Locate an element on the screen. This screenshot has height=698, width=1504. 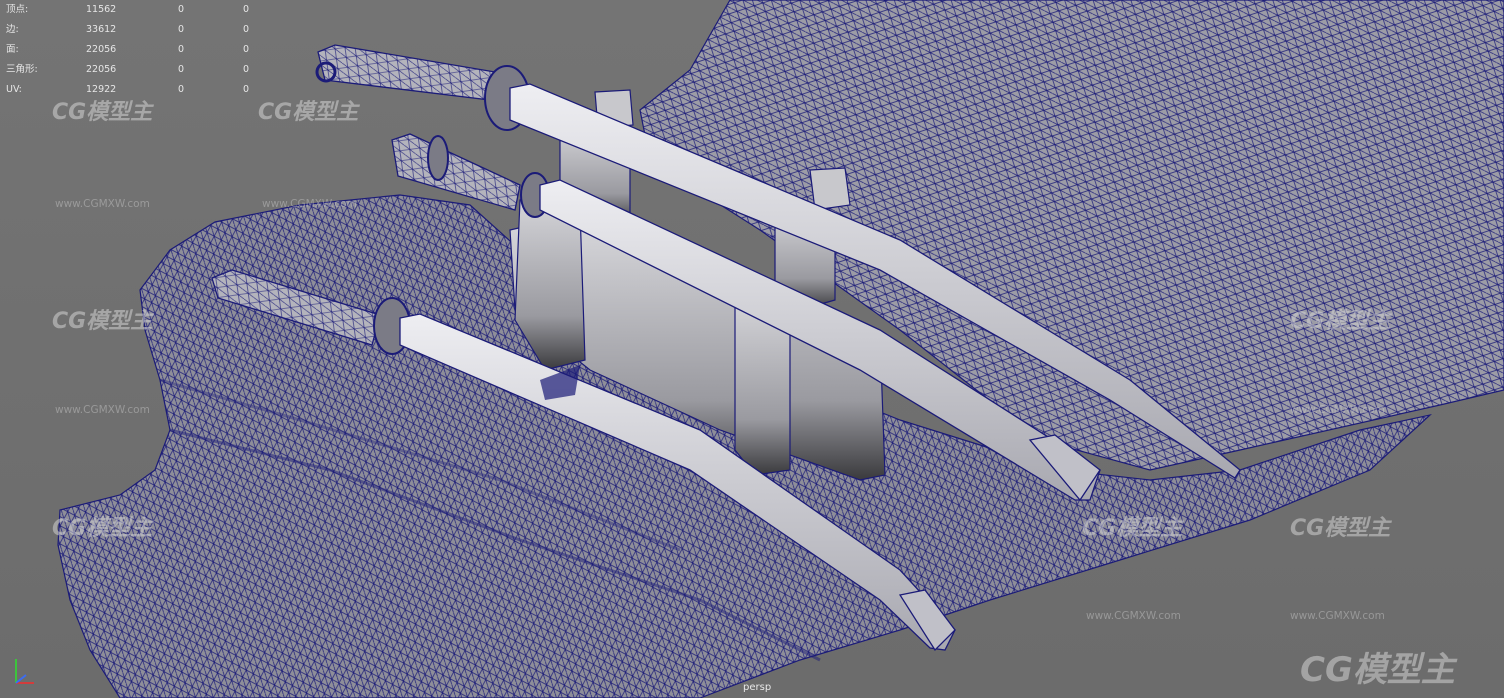
hud-value: 11562 is located at coordinates (101, 9).